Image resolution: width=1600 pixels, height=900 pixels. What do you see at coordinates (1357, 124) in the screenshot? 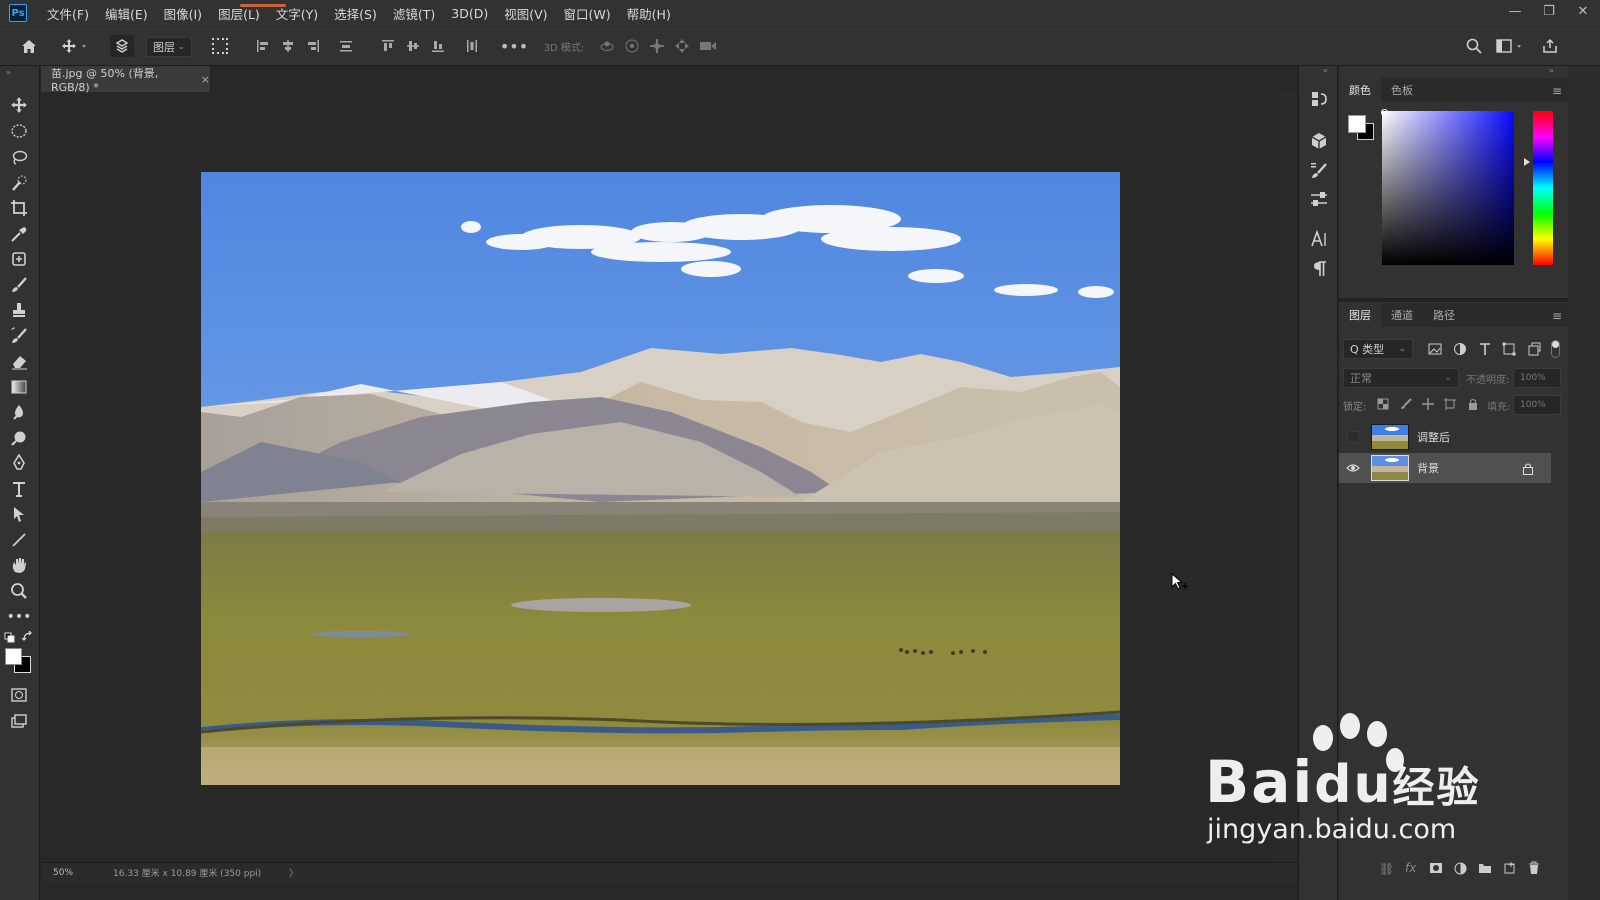
I see `color-panel-fg-swatch` at bounding box center [1357, 124].